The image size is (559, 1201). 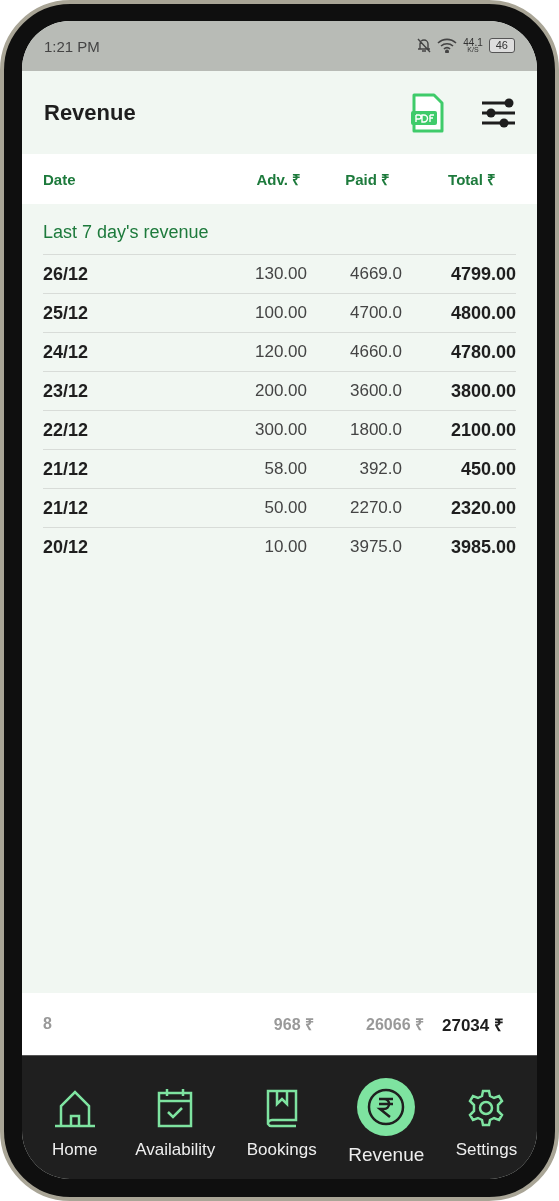 I want to click on paid-cell-text: 2270.0, so click(x=375, y=508).